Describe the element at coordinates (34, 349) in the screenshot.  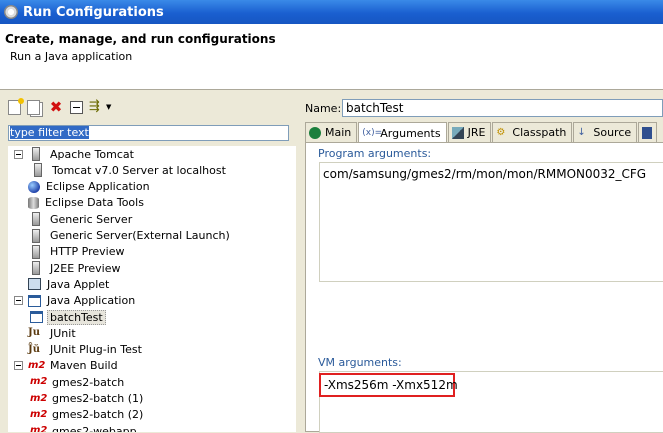
I see `junit-plugin-icon: Ĵŭ` at that location.